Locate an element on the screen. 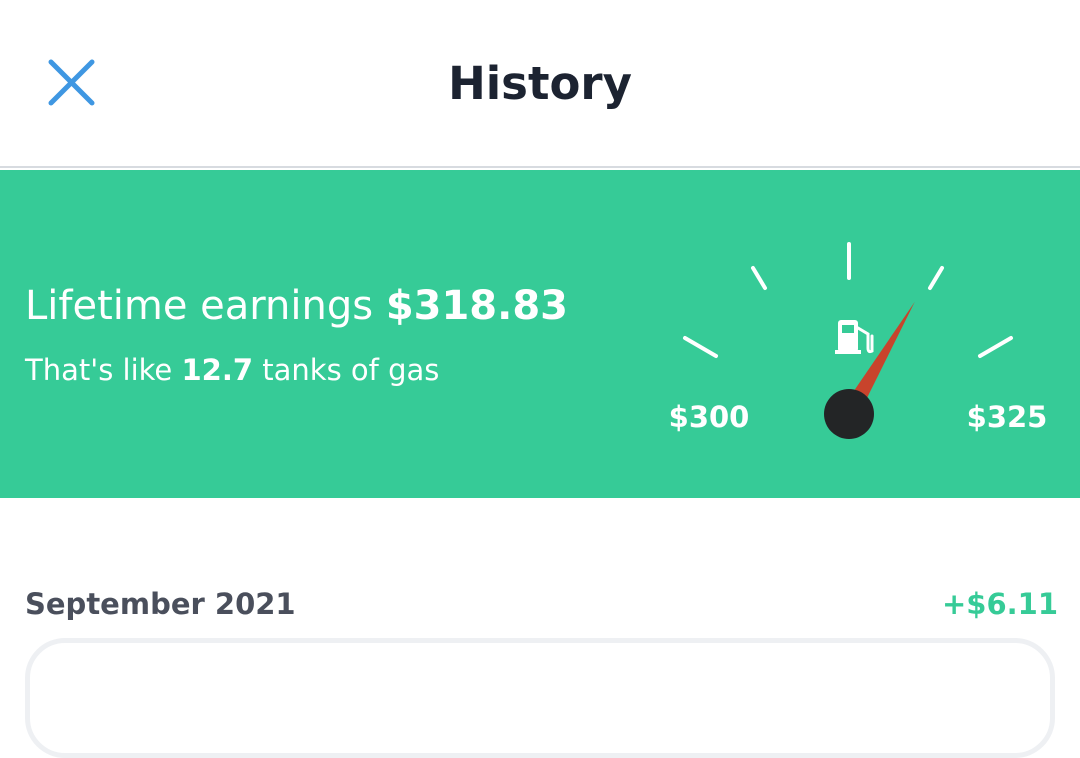 The width and height of the screenshot is (1080, 758). earnings-amount: $318.83 is located at coordinates (476, 306).